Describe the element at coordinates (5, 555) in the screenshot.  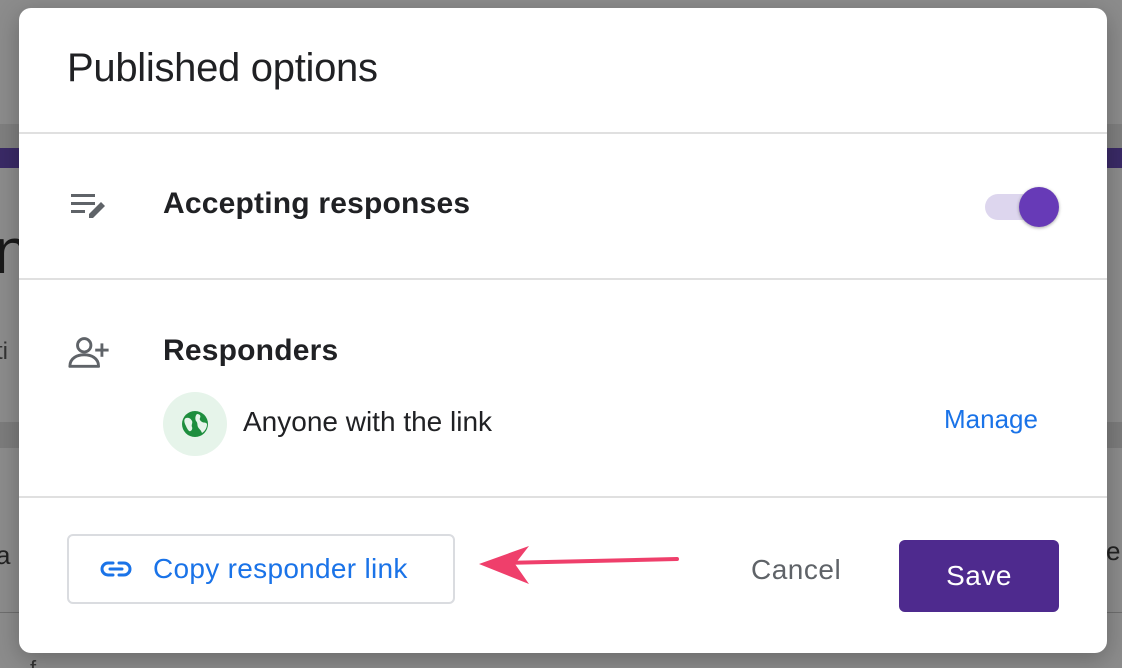
I see `background-fragment: a` at that location.